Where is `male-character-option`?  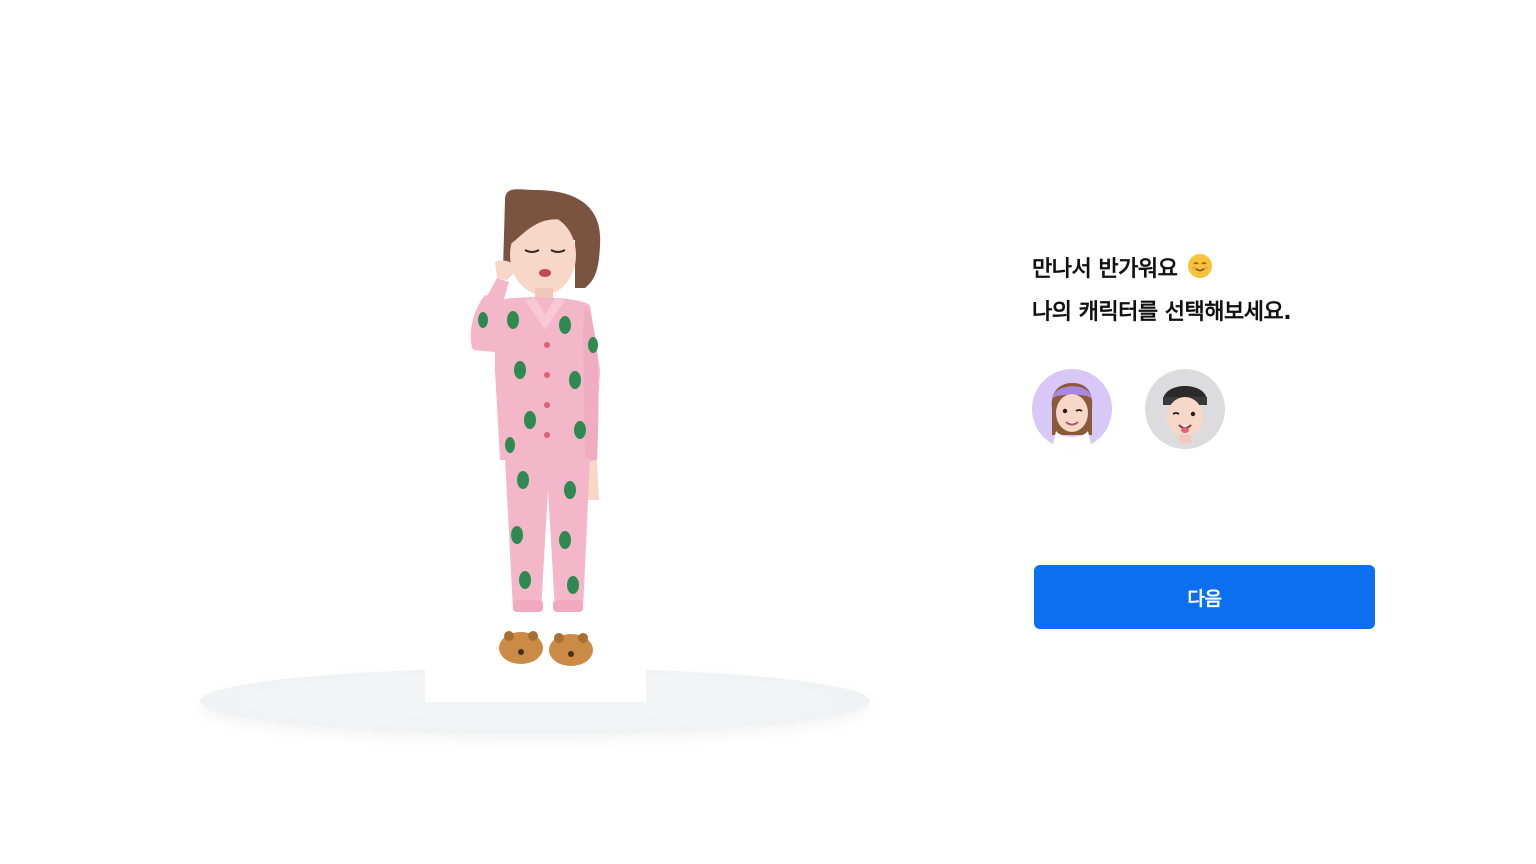
male-character-option is located at coordinates (1185, 409).